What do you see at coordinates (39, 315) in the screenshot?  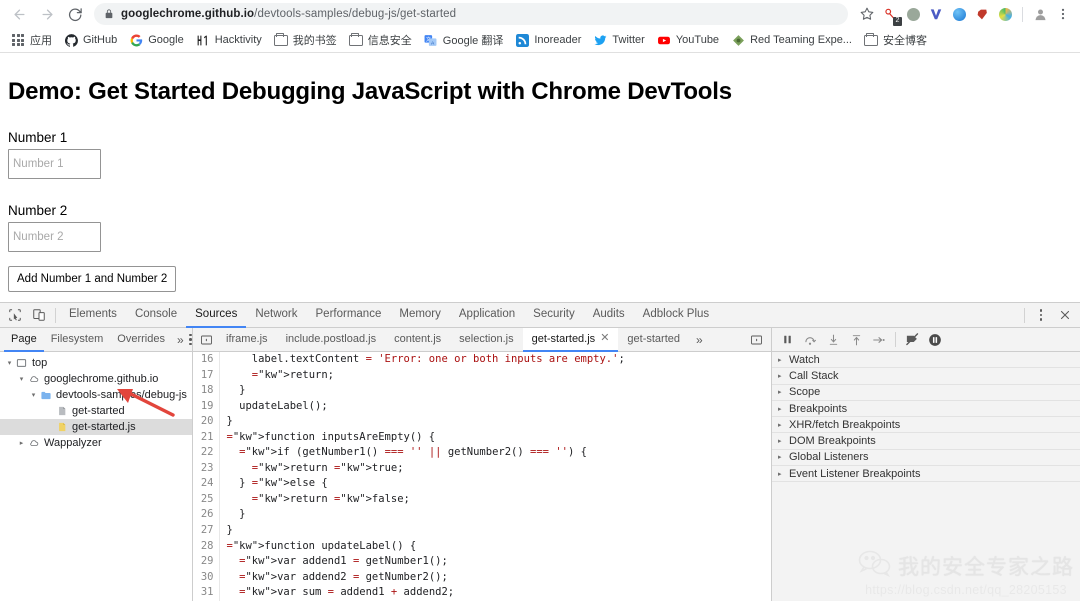 I see `toggle-device-toolbar-icon` at bounding box center [39, 315].